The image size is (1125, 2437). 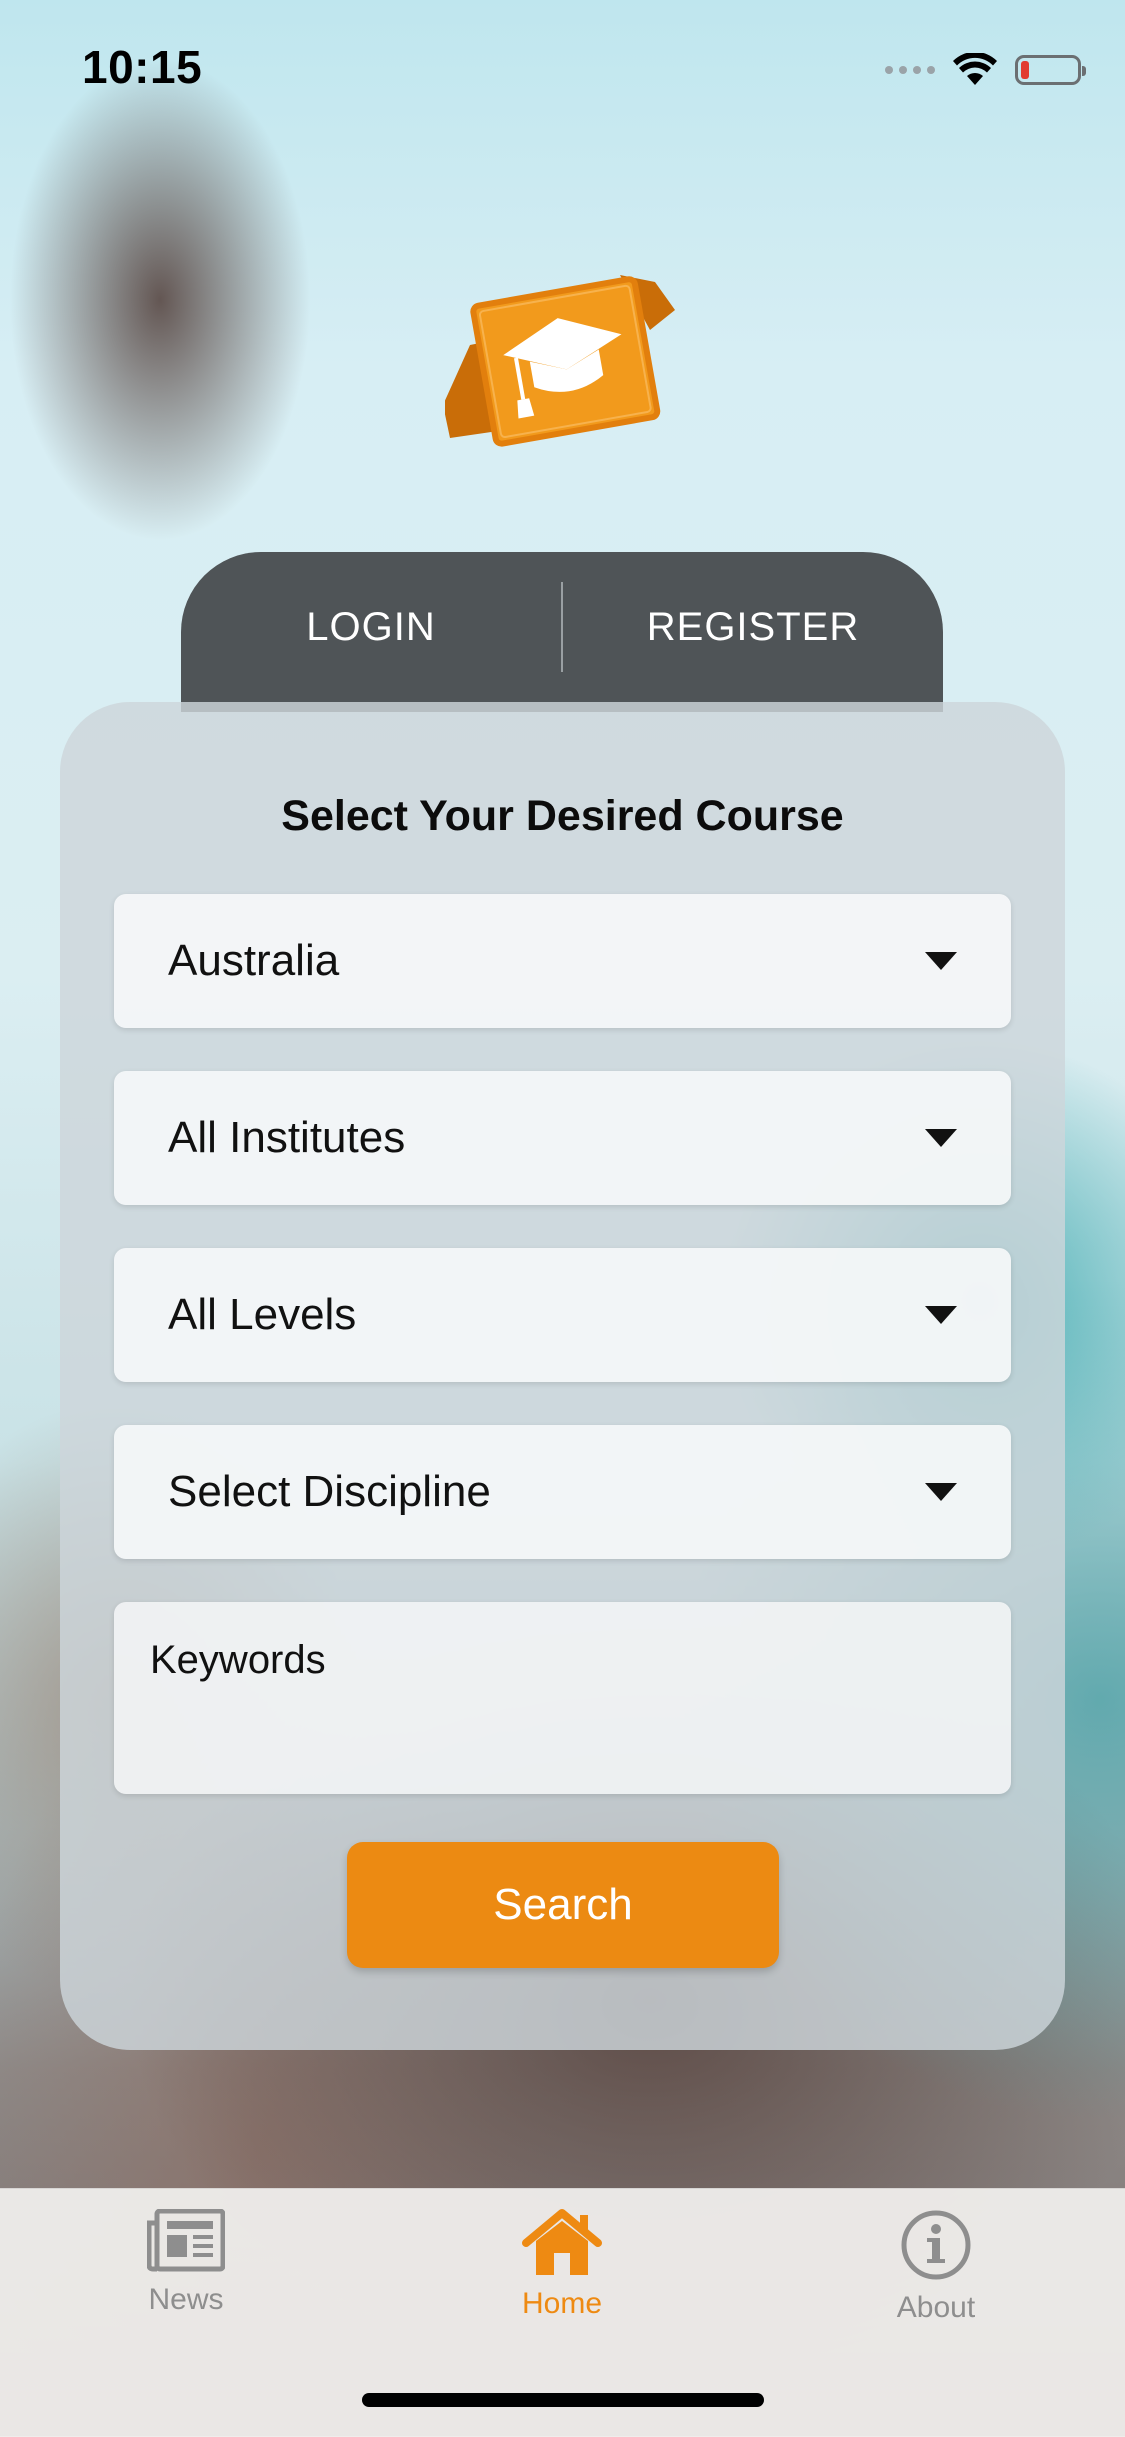 I want to click on tab-login: LOGIN, so click(x=371, y=627).